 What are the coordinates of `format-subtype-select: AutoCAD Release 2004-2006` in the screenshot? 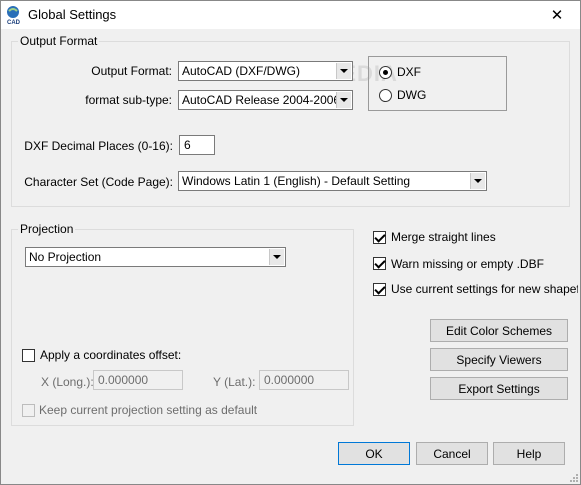 It's located at (265, 100).